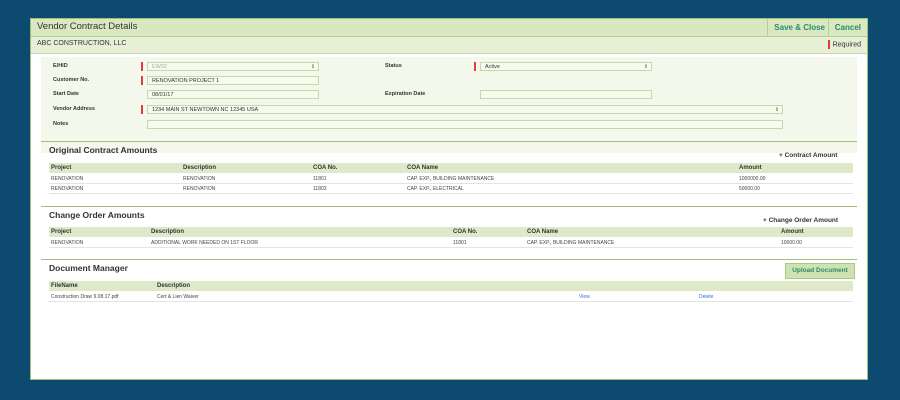  What do you see at coordinates (465, 109) in the screenshot?
I see `vendor-address-select: 1234 MAIN ST NEWTOWN NC 12345 USA ⇕` at bounding box center [465, 109].